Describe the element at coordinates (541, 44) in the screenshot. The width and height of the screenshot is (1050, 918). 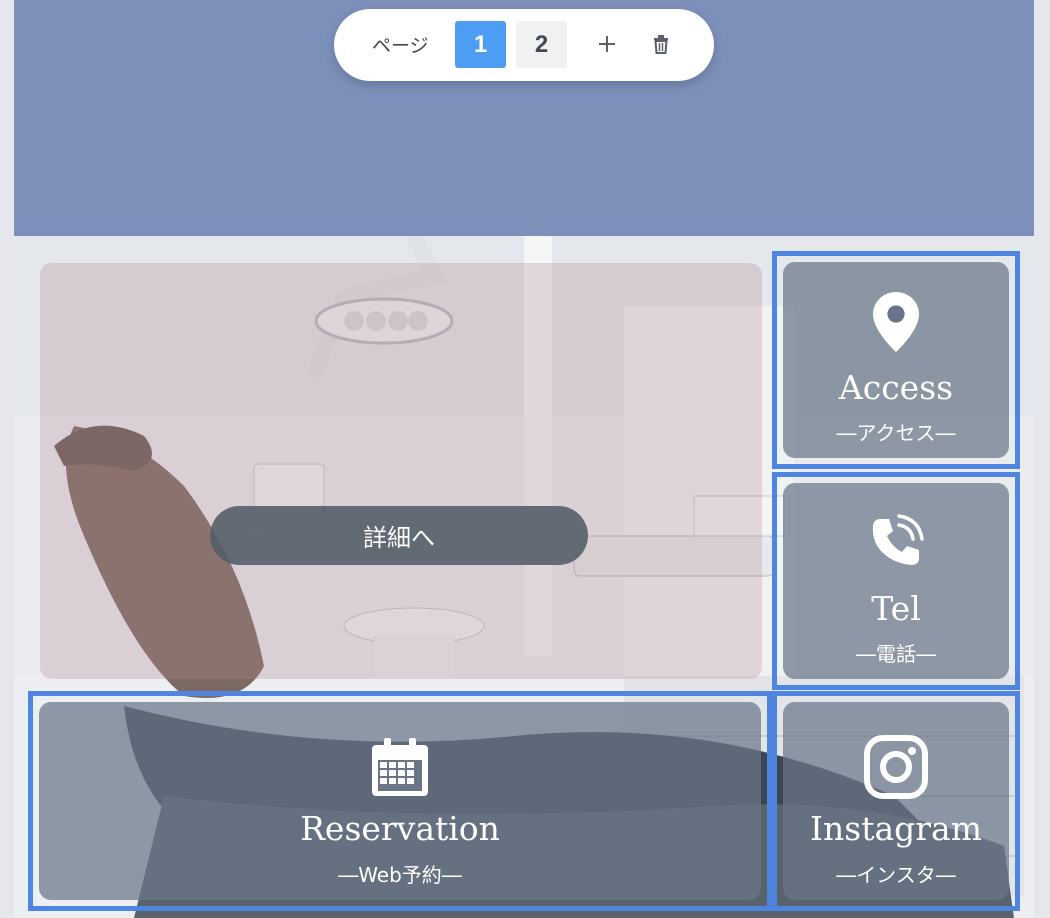
I see `page-2-button: 2` at that location.